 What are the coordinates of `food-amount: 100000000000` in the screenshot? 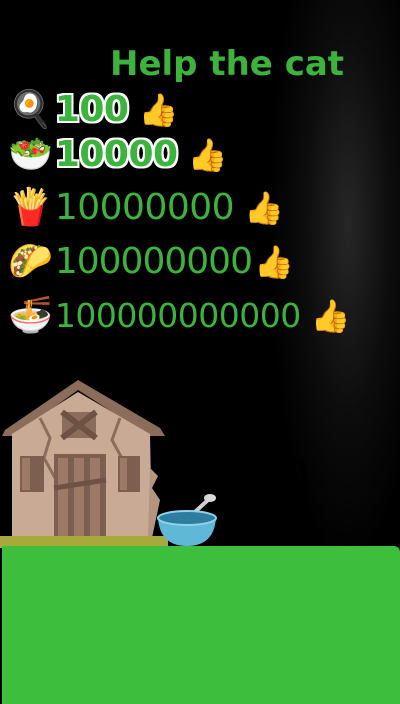 It's located at (177, 315).